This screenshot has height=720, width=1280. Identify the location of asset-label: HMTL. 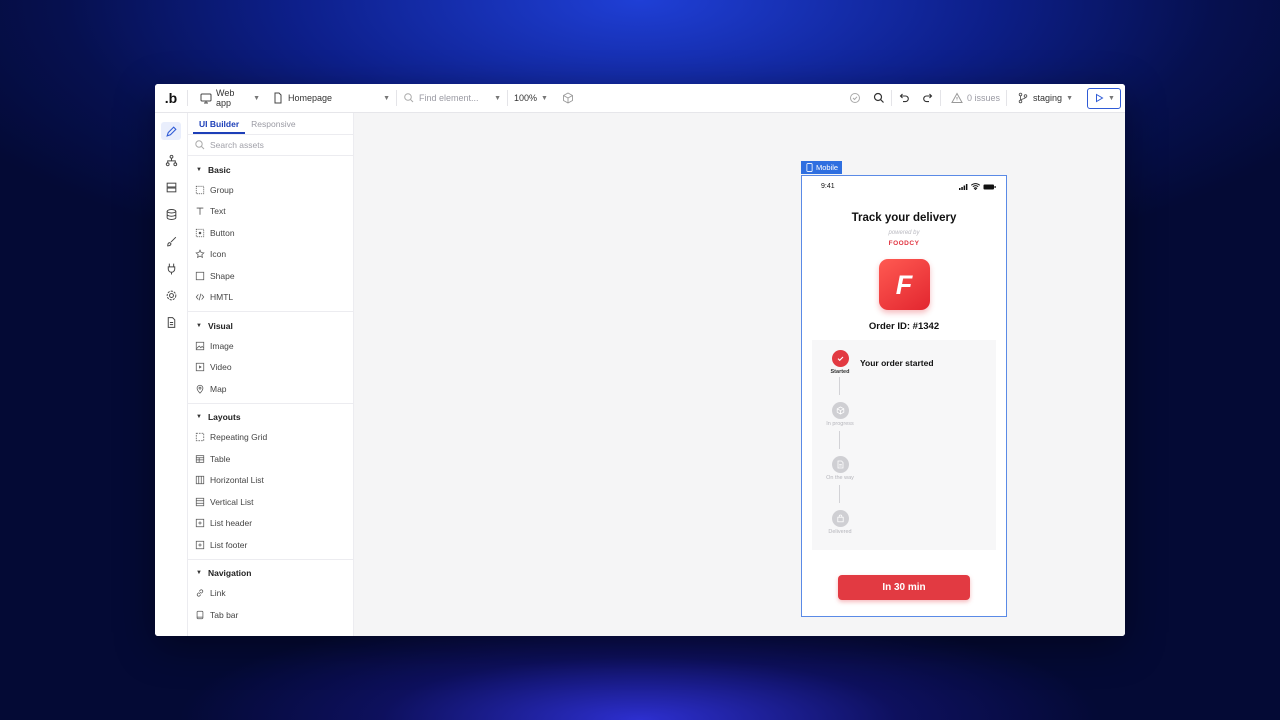
(222, 297).